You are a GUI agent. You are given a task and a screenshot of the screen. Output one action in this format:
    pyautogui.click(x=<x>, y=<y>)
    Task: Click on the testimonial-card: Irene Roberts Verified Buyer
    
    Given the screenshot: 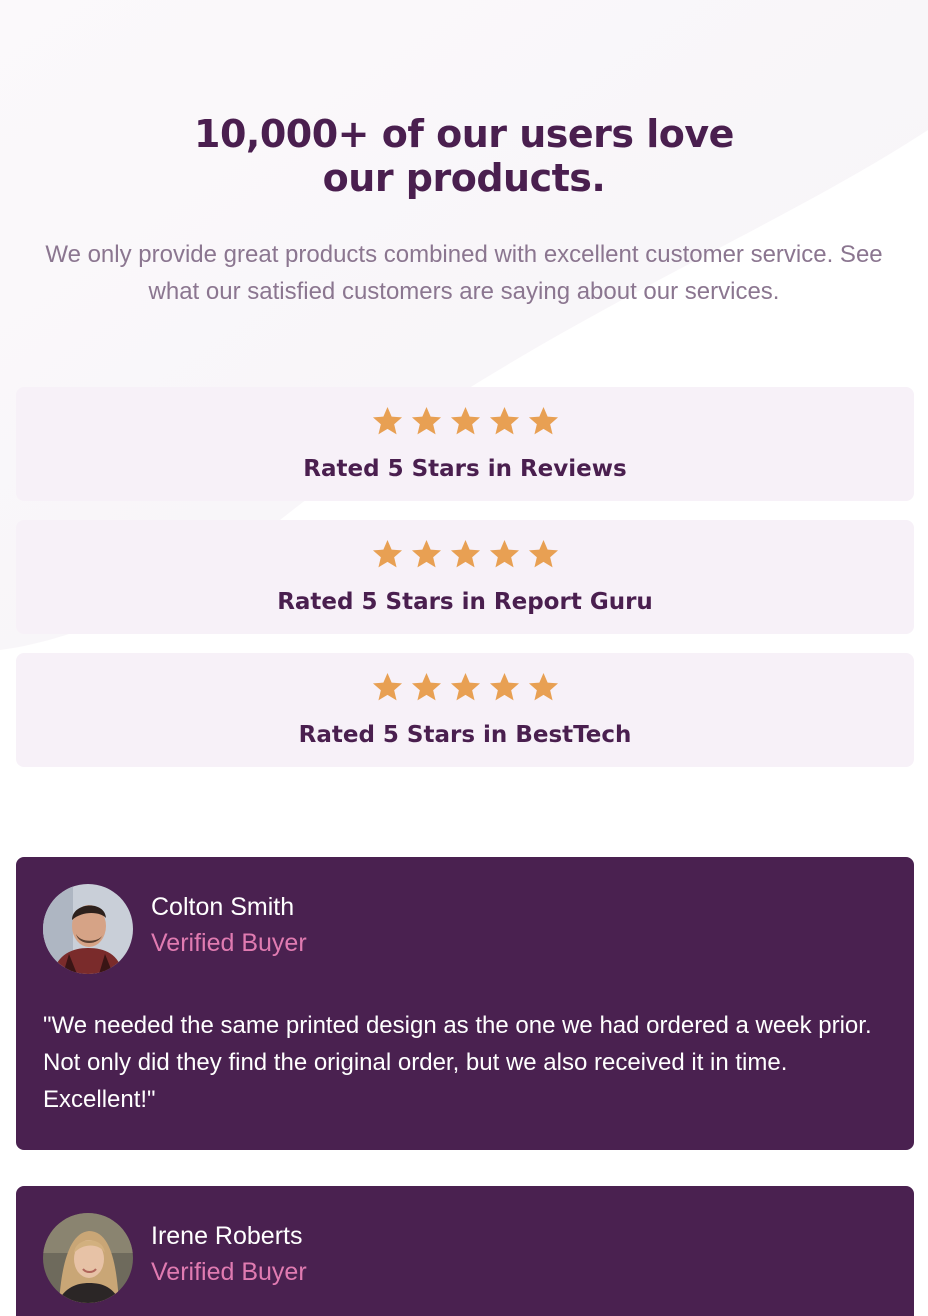 What is the action you would take?
    pyautogui.click(x=465, y=1251)
    